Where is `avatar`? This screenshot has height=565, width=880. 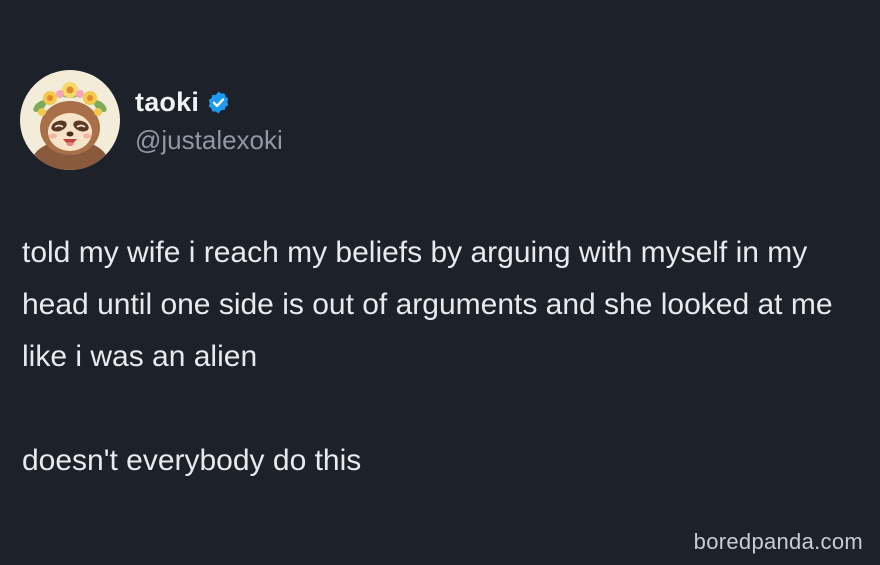 avatar is located at coordinates (70, 120).